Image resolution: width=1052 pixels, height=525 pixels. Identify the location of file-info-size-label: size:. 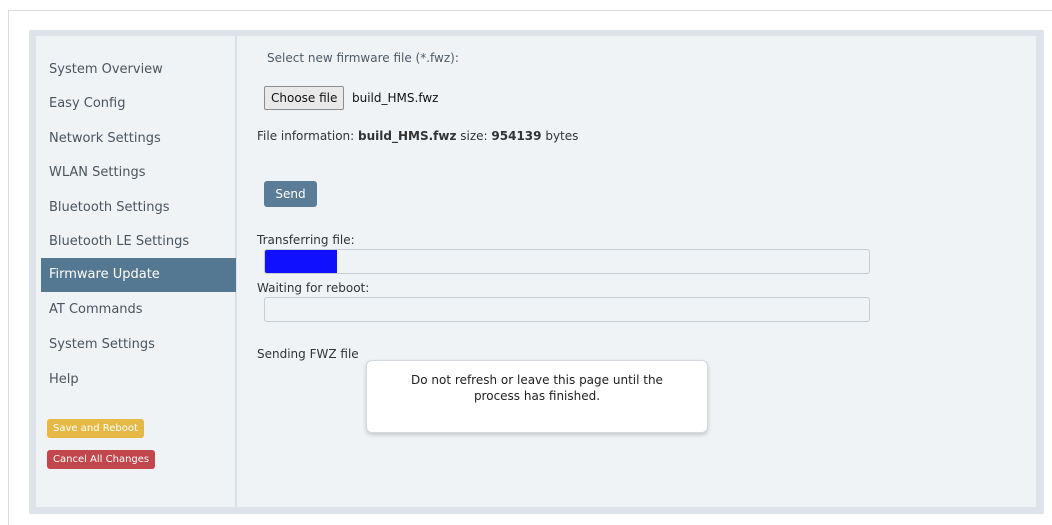
(474, 136).